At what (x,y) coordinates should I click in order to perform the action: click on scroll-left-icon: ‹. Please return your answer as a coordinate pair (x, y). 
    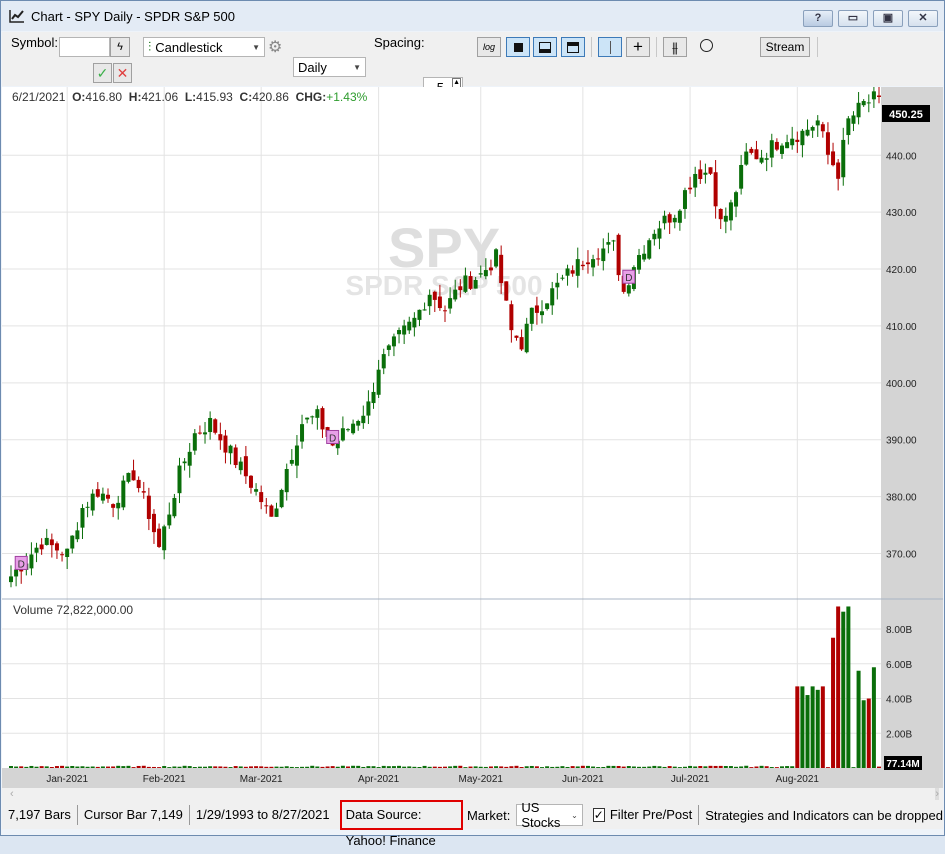
    Looking at the image, I should click on (12, 794).